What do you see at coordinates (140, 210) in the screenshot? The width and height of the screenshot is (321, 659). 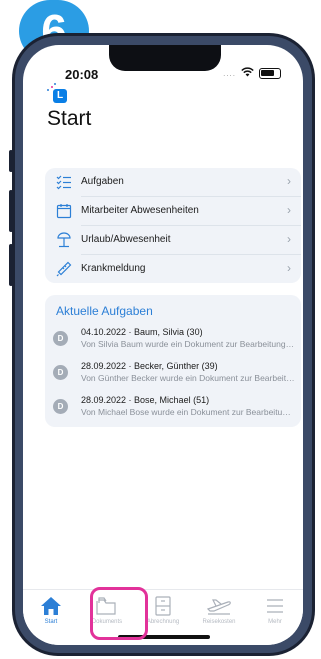 I see `menu-item-label: Mitarbeiter Abwesenheiten` at bounding box center [140, 210].